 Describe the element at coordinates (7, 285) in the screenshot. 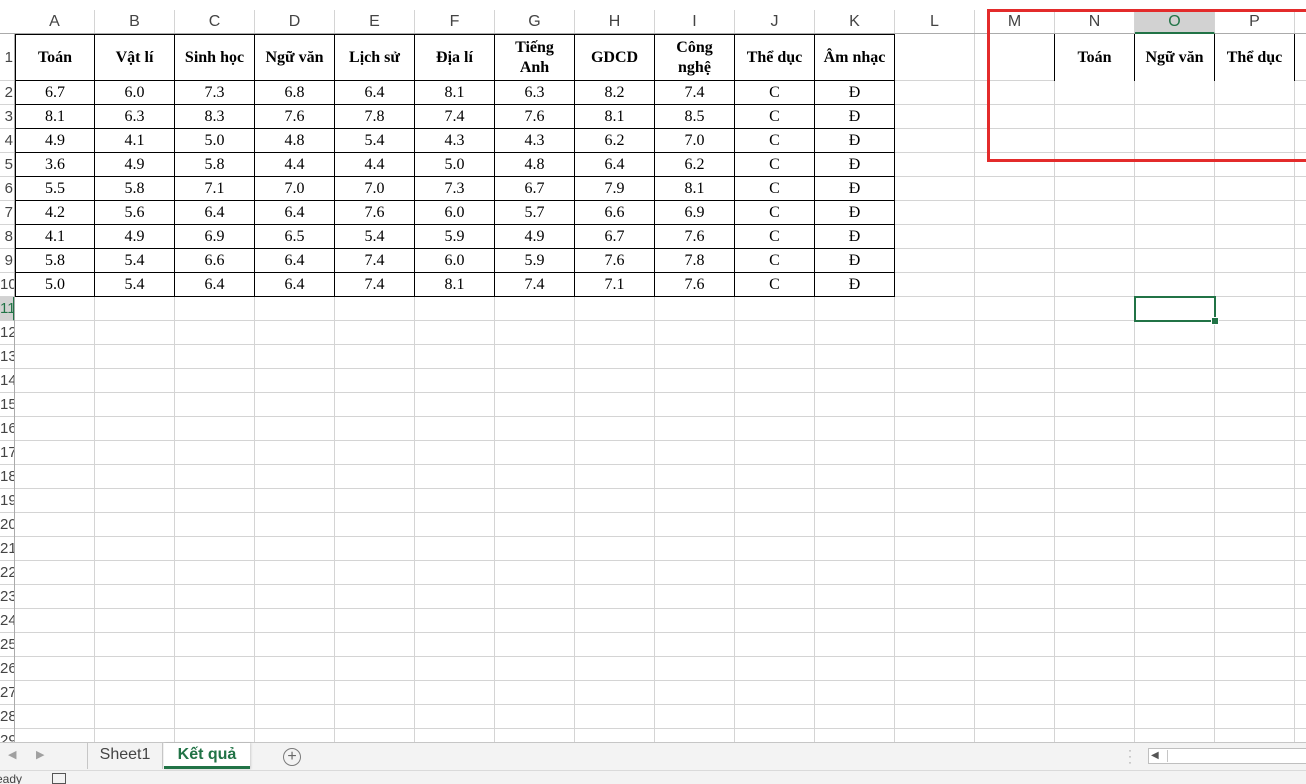

I see `row-header-10: 10` at that location.